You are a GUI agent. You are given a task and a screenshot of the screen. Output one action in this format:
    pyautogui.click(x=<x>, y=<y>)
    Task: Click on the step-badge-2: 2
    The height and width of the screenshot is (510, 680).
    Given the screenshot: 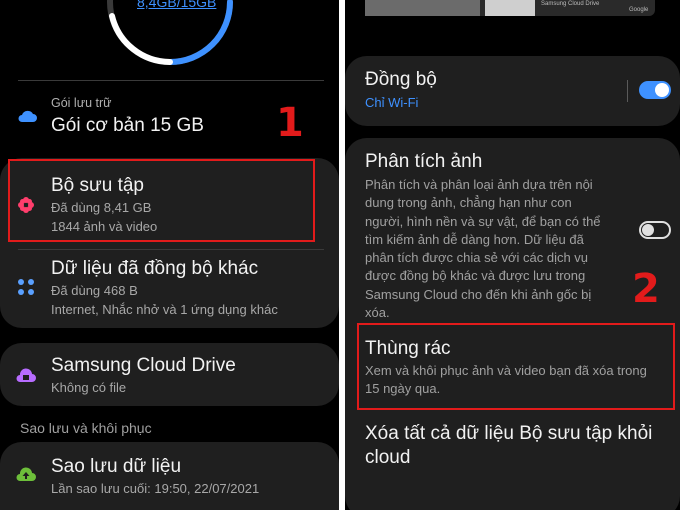 What is the action you would take?
    pyautogui.click(x=646, y=289)
    